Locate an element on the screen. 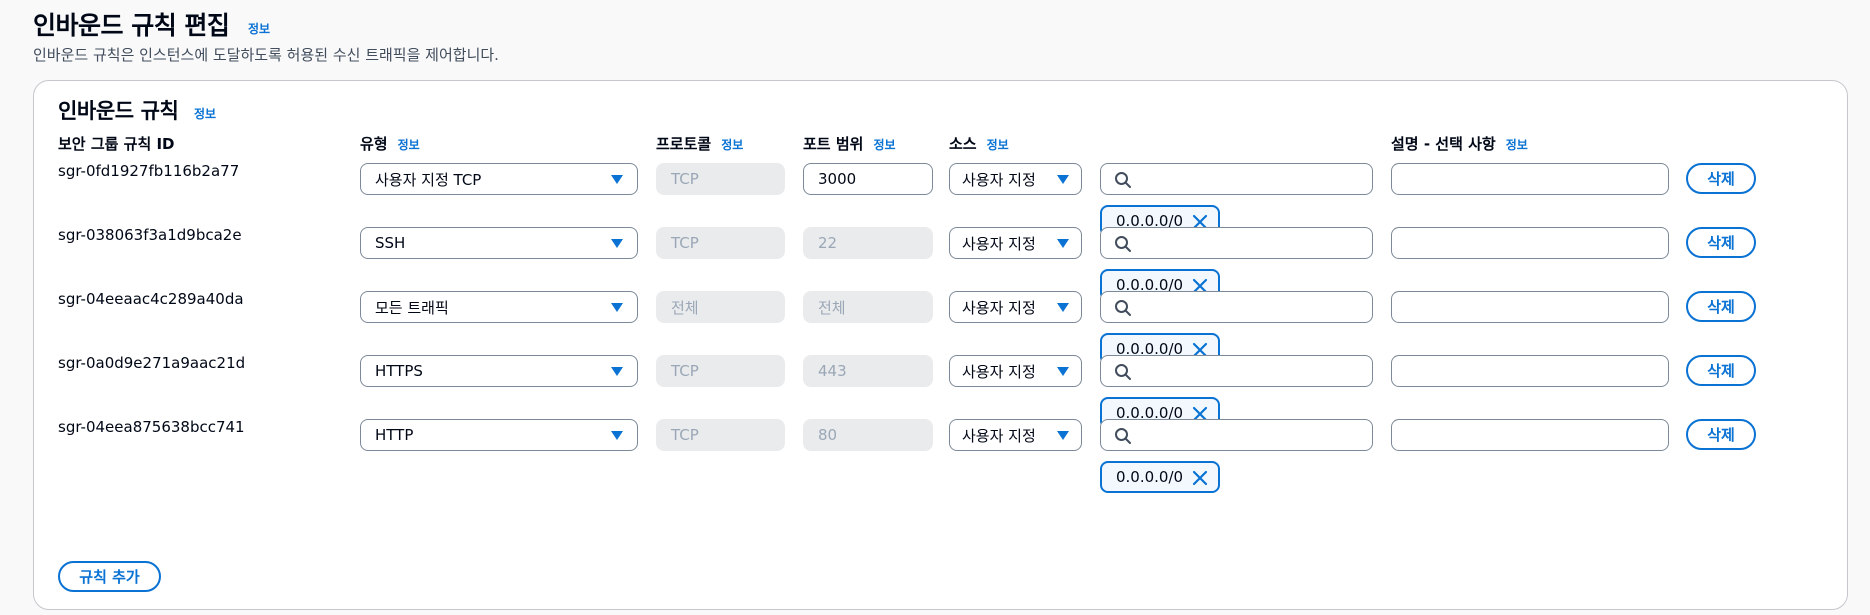  type-select-value: HTTPS is located at coordinates (399, 371).